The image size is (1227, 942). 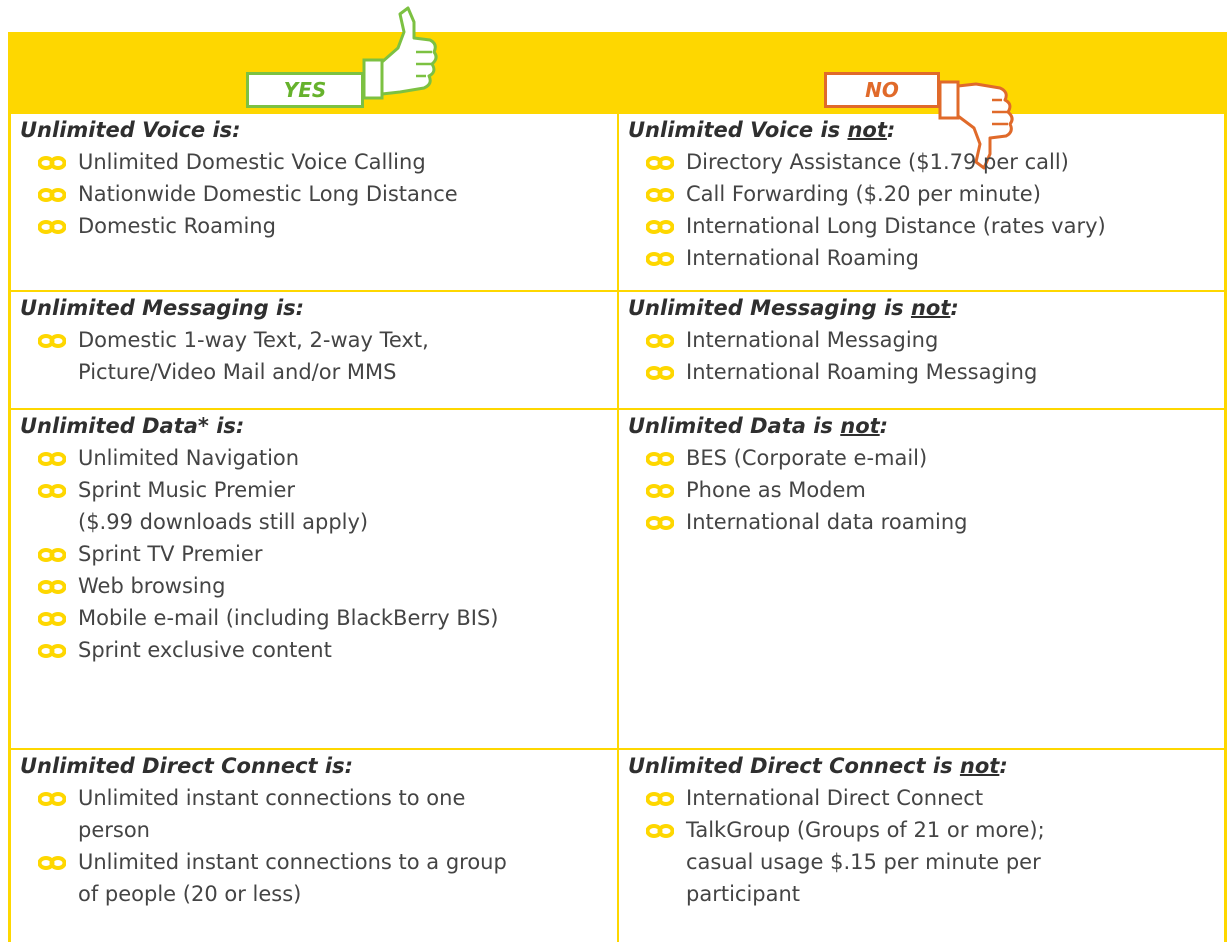 What do you see at coordinates (925, 798) in the screenshot?
I see `list-item: International Direct Connect` at bounding box center [925, 798].